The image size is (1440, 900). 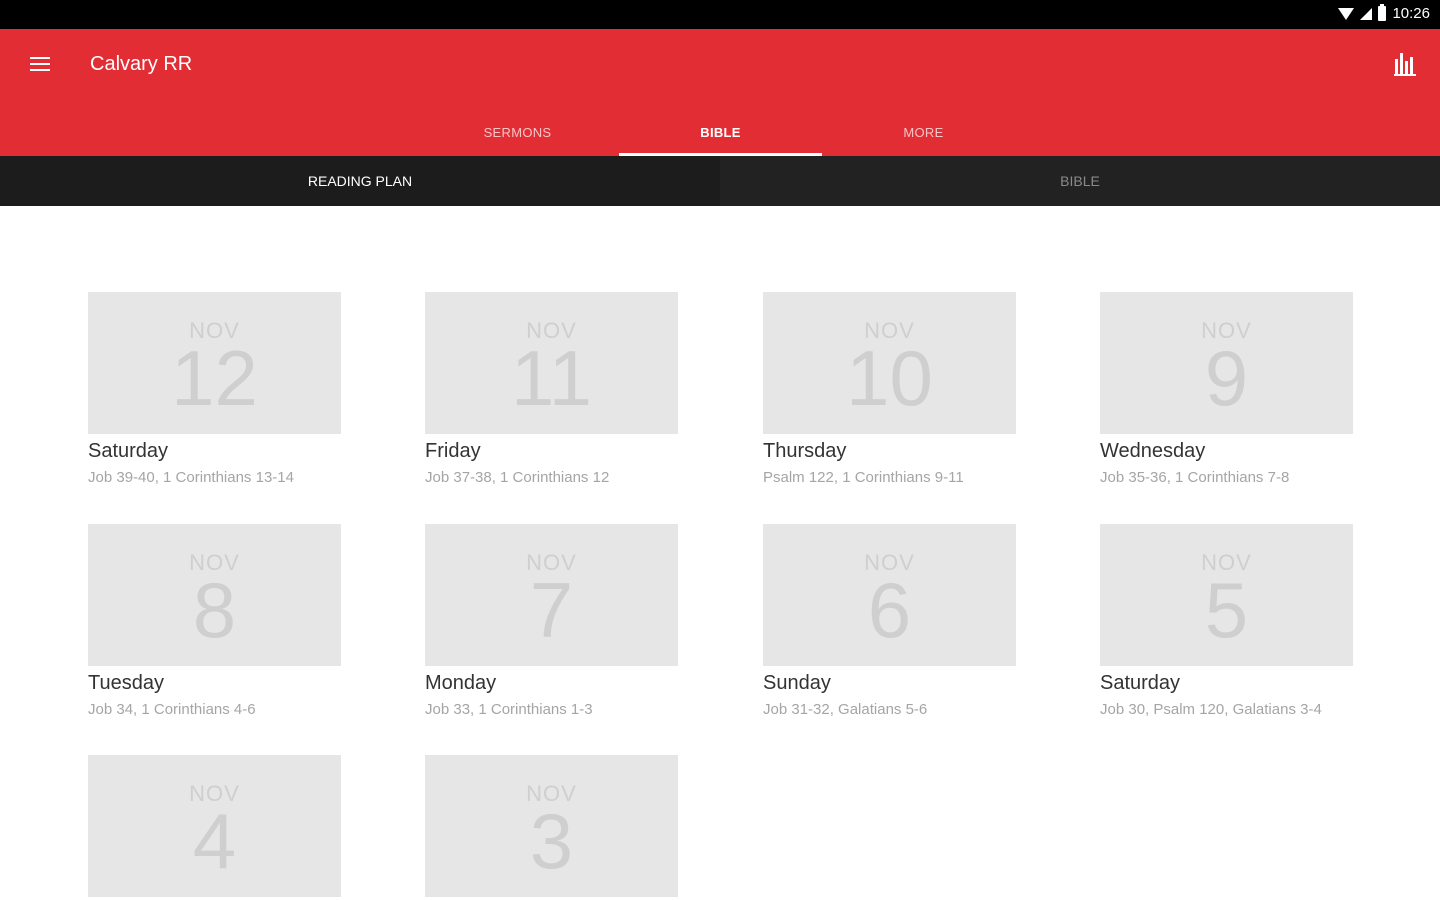 What do you see at coordinates (889, 378) in the screenshot?
I see `date-day: 10` at bounding box center [889, 378].